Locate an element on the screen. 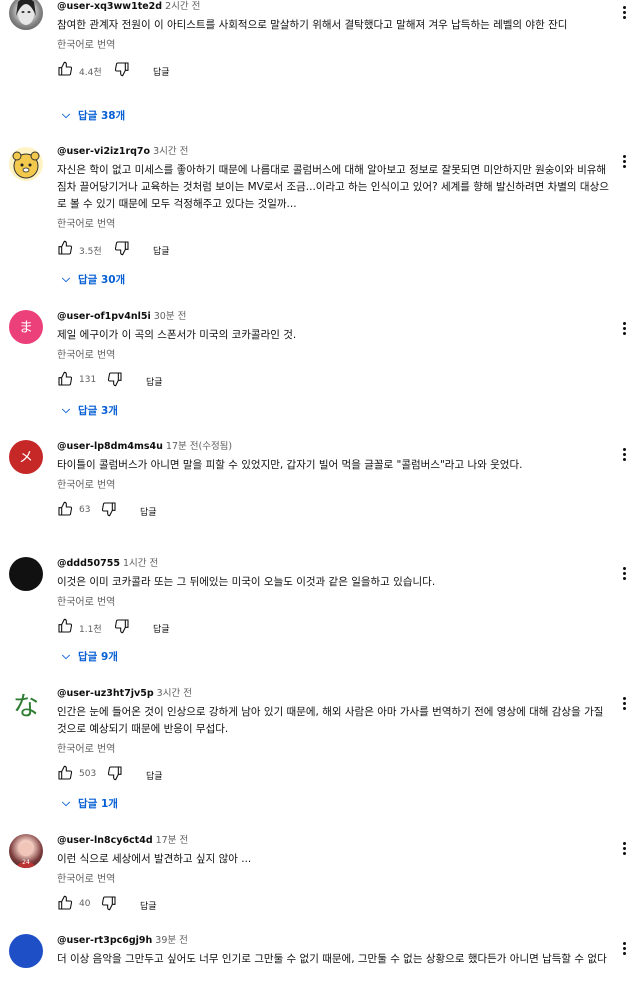 The width and height of the screenshot is (640, 991). comment-time: 1시간 전 is located at coordinates (140, 563).